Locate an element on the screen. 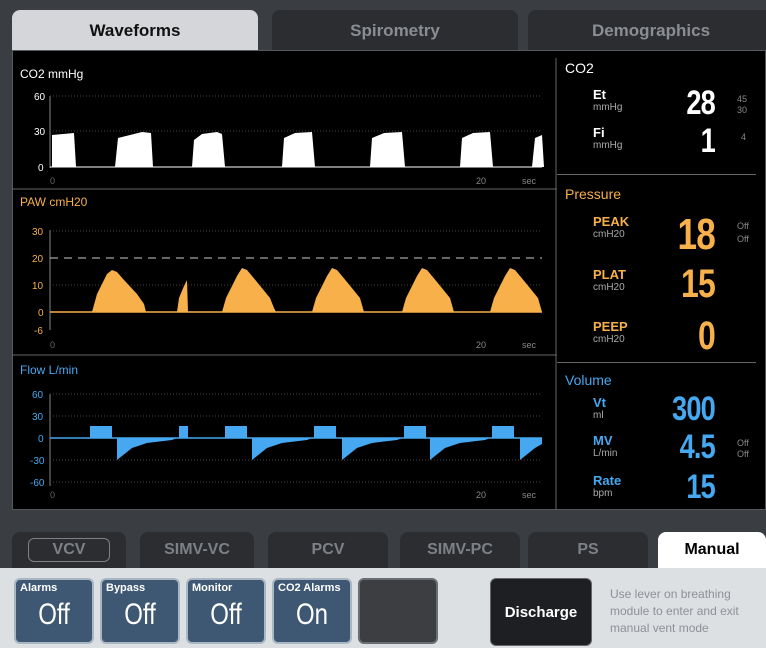 This screenshot has height=648, width=766. rate-unit: bpm is located at coordinates (603, 493).